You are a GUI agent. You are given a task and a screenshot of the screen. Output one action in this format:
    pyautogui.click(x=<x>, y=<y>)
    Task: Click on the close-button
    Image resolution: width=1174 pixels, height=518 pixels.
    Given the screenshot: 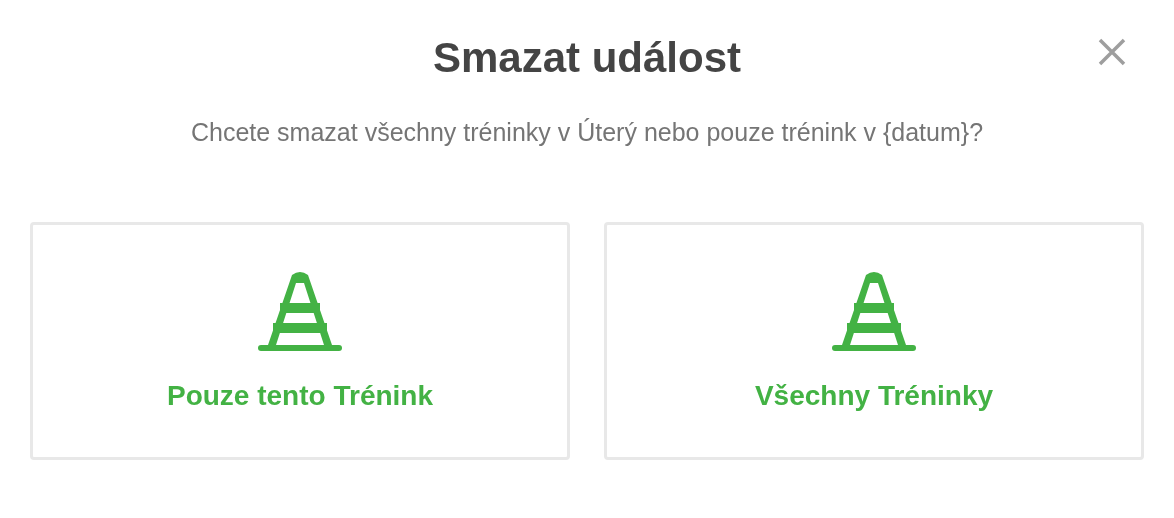 What is the action you would take?
    pyautogui.click(x=1112, y=52)
    